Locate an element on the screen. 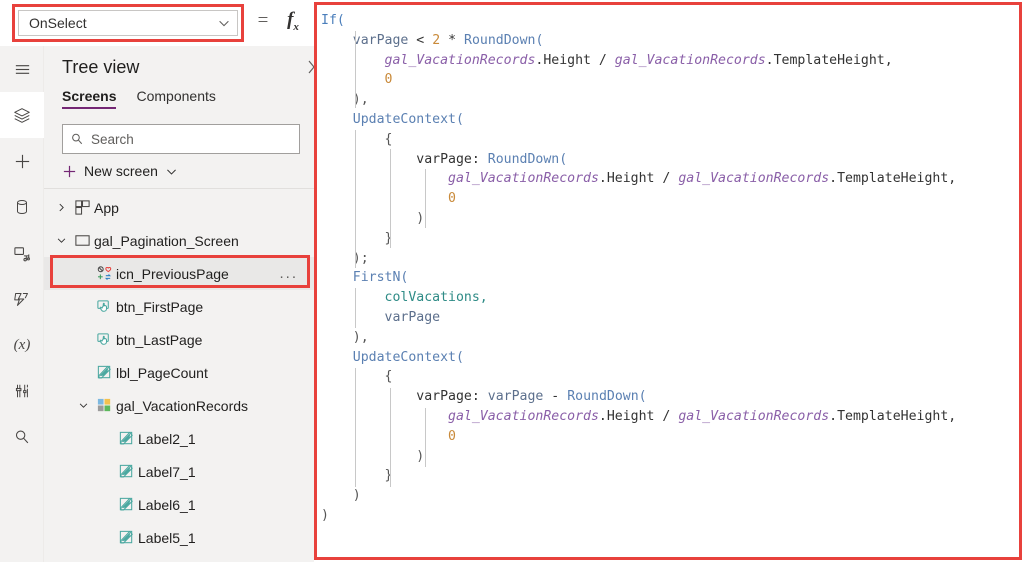  tree-view-search-wrap is located at coordinates (179, 135).